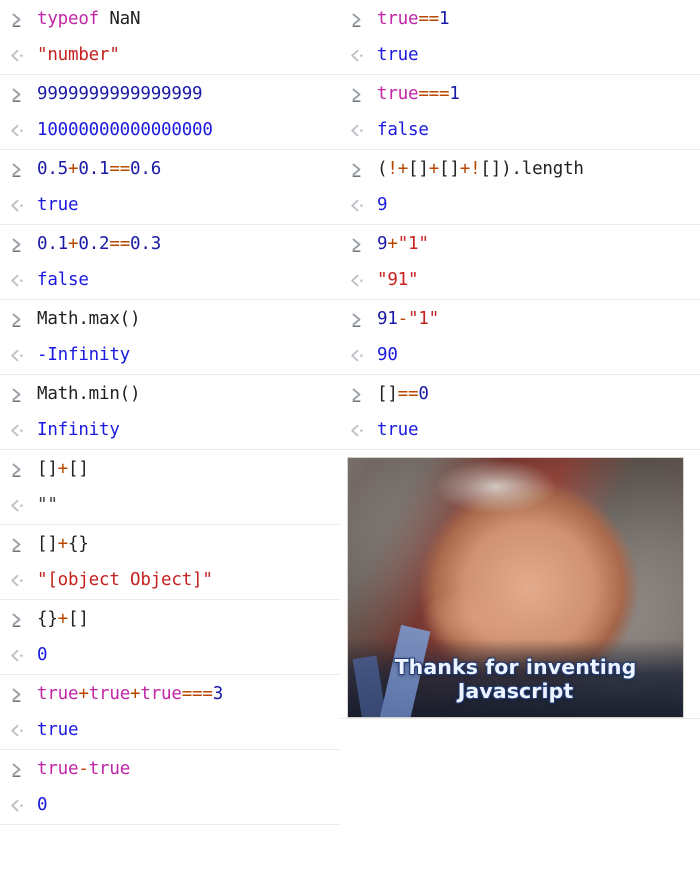  Describe the element at coordinates (120, 19) in the screenshot. I see `code-token-plain: NaN` at that location.